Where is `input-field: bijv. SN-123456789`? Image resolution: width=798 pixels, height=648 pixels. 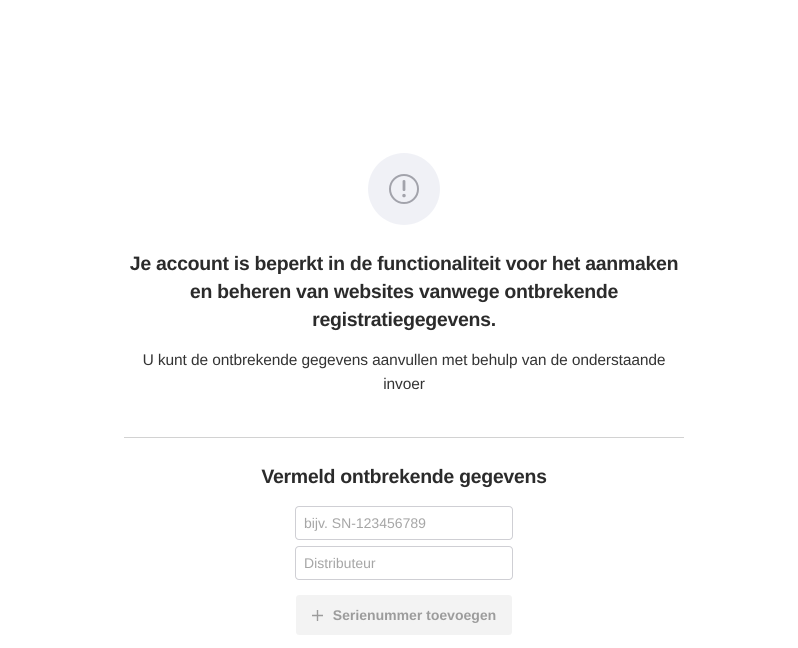 input-field: bijv. SN-123456789 is located at coordinates (404, 523).